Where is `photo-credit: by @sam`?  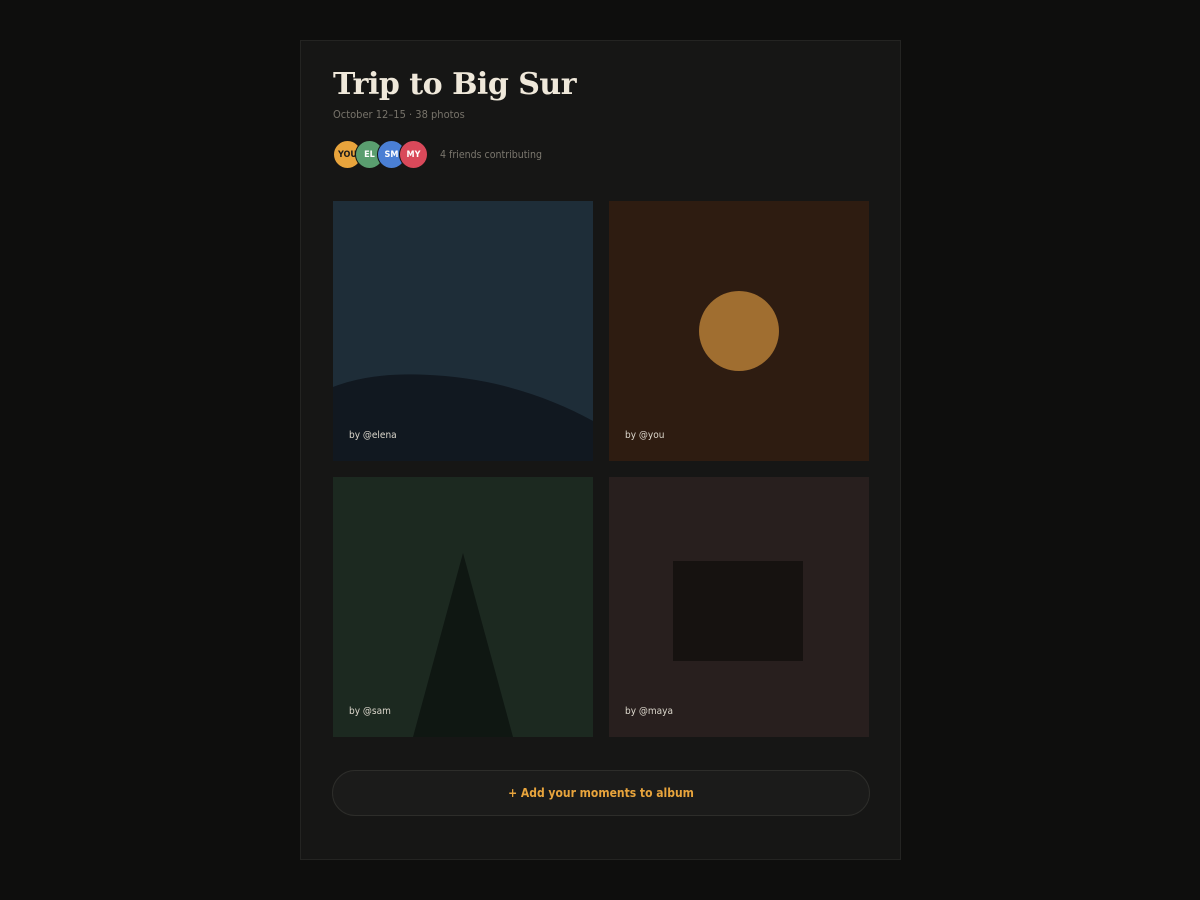 photo-credit: by @sam is located at coordinates (370, 711).